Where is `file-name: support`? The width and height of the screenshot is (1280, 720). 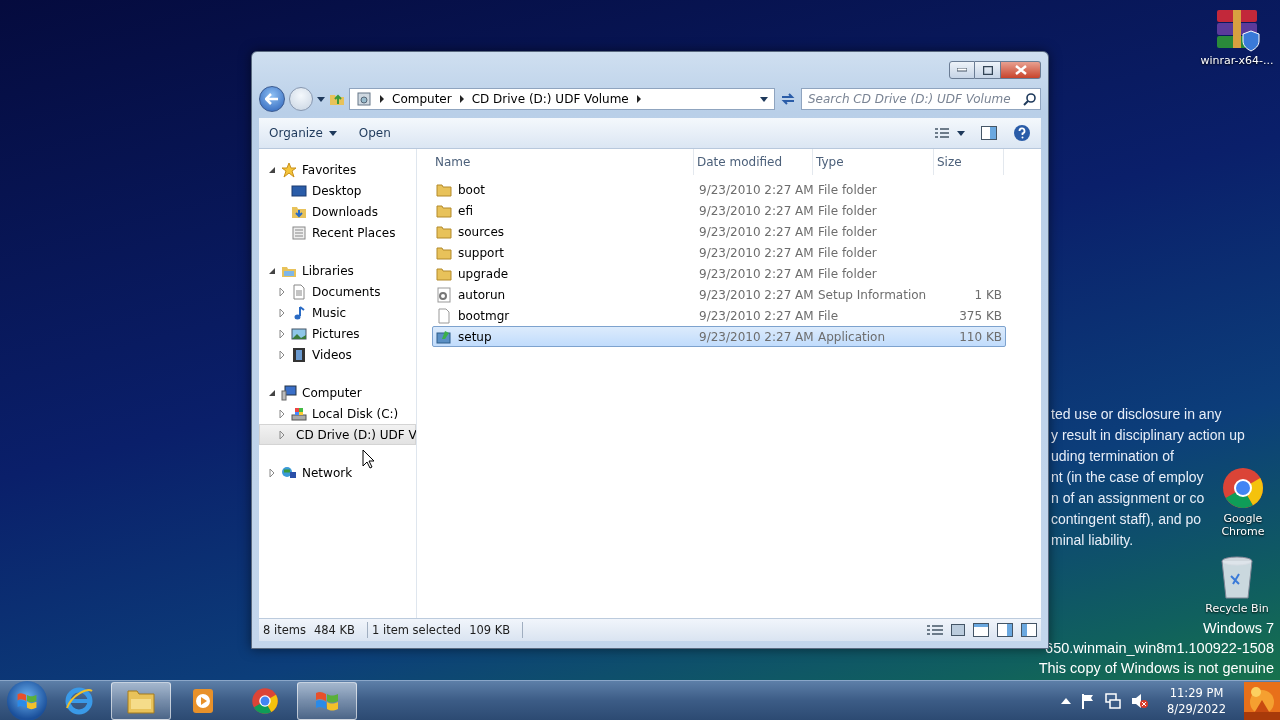
file-name: support is located at coordinates (481, 252).